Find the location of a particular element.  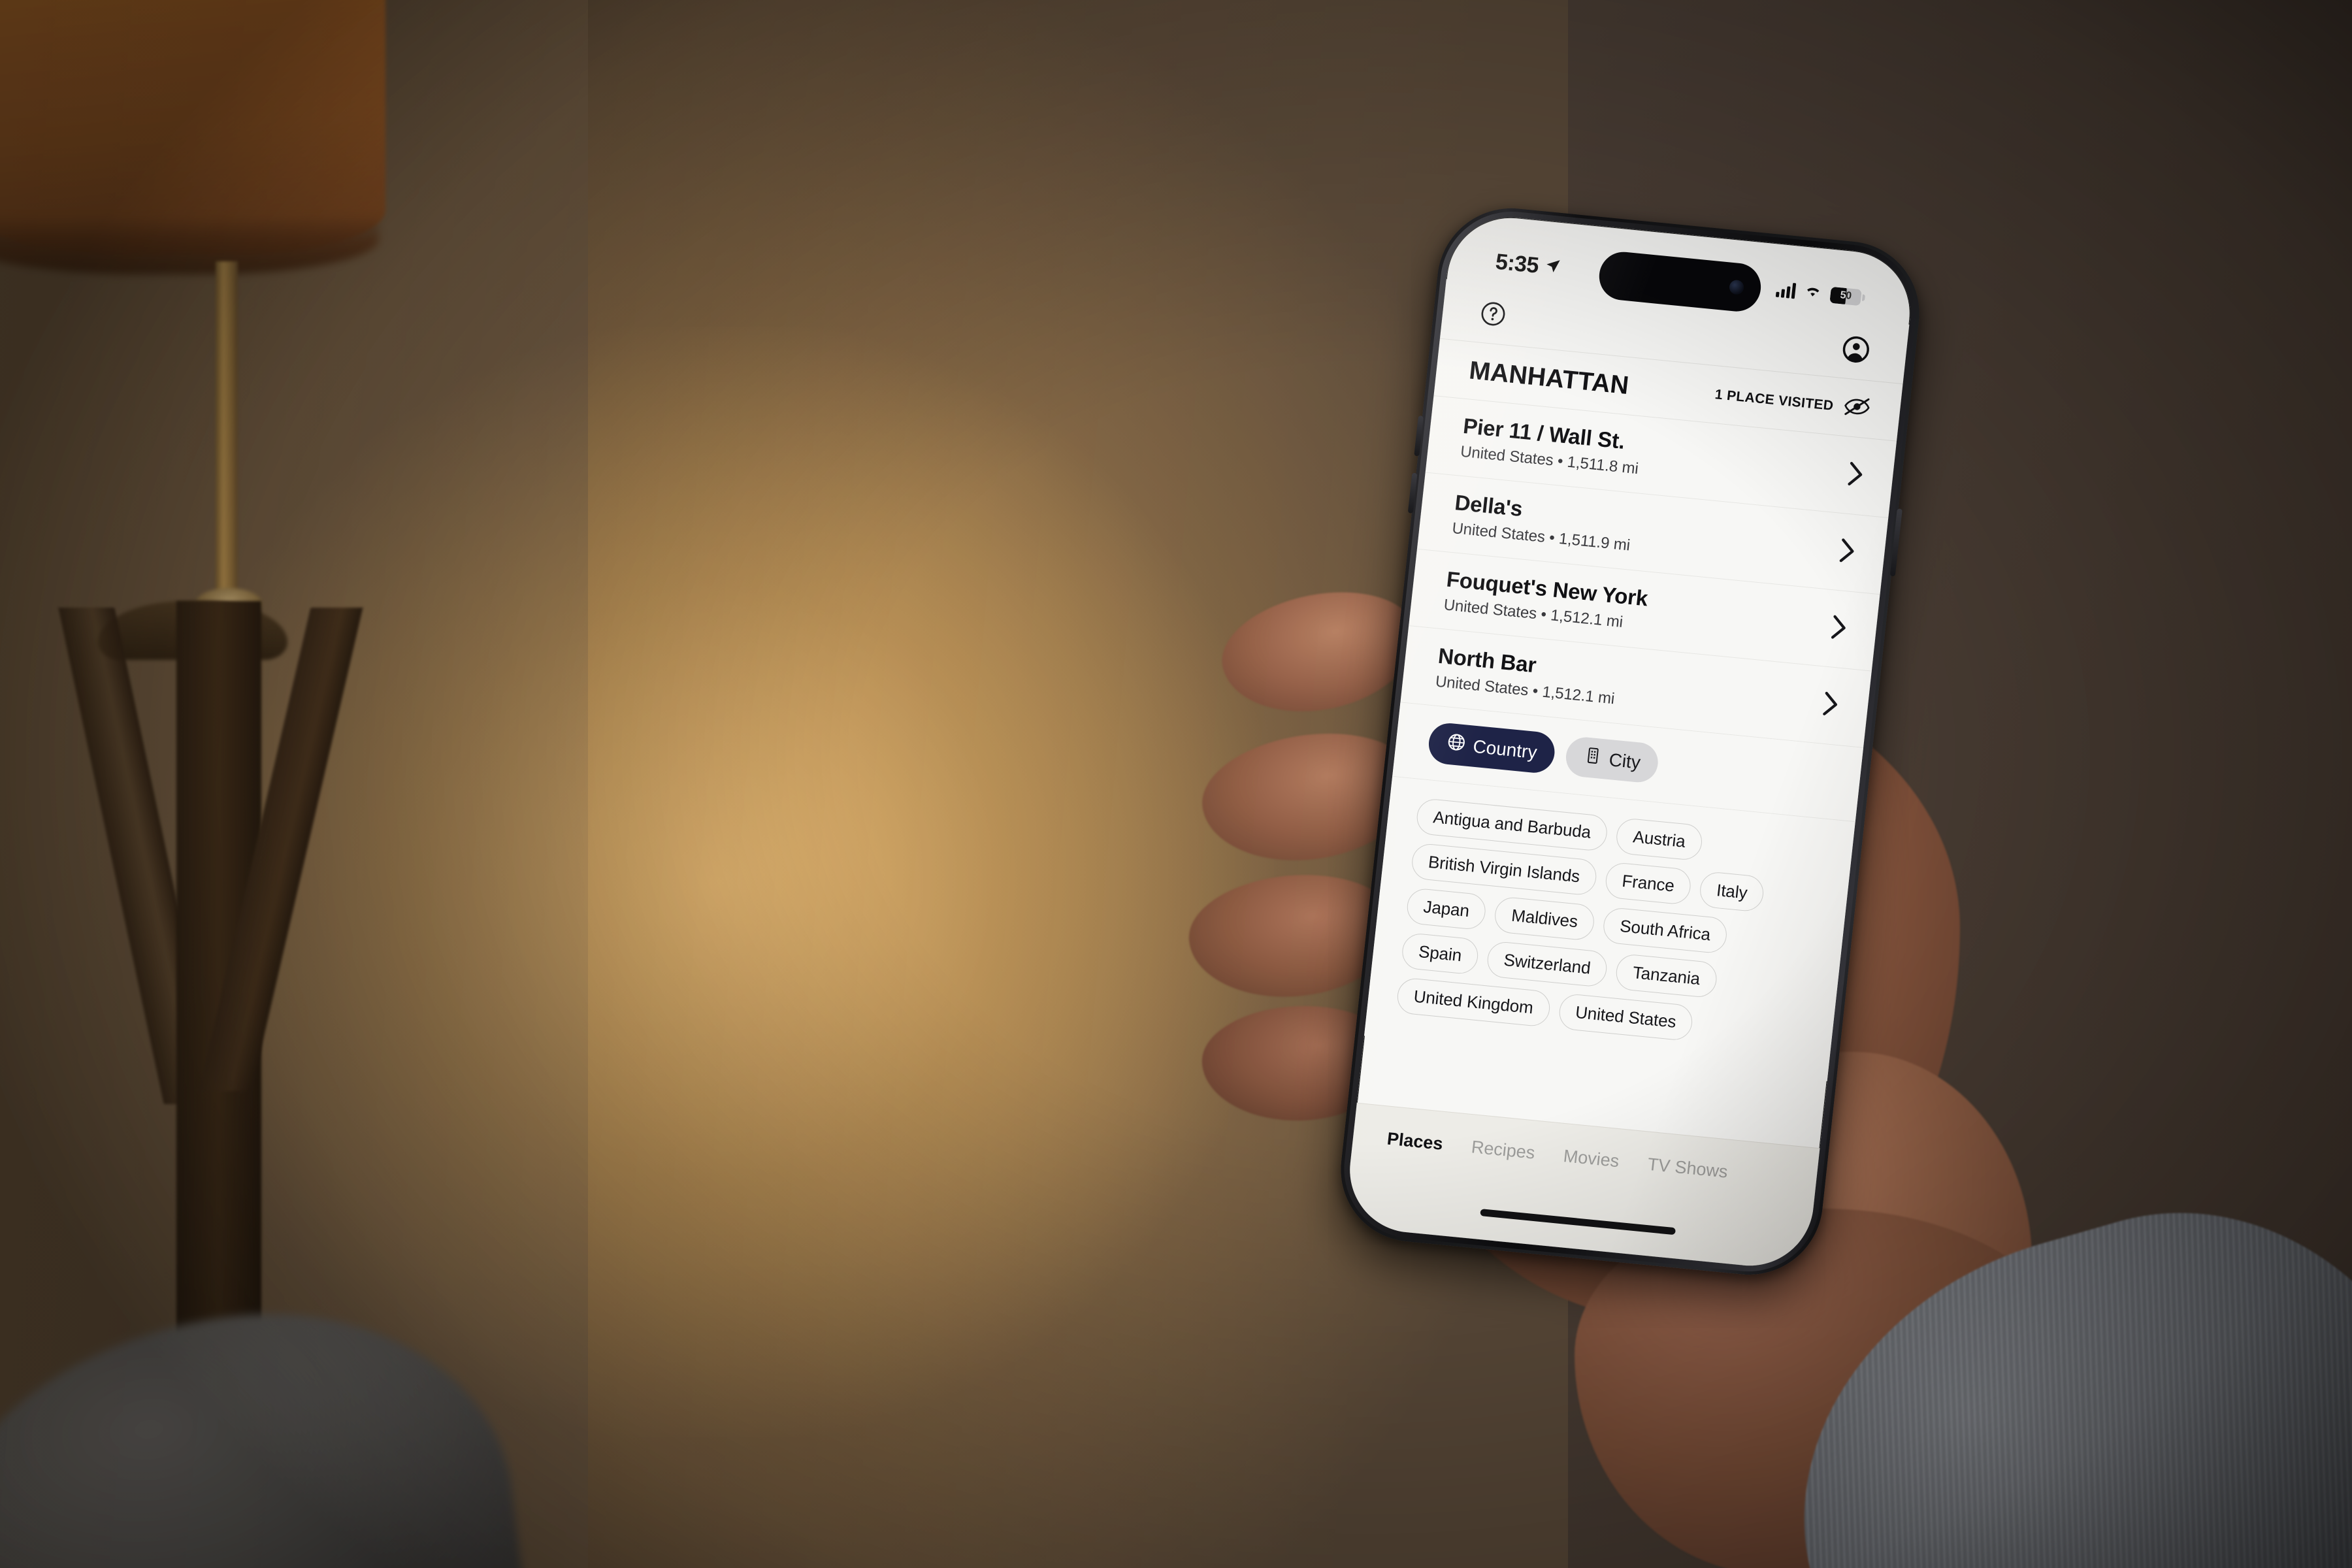

list-item: Austria is located at coordinates (1659, 839).